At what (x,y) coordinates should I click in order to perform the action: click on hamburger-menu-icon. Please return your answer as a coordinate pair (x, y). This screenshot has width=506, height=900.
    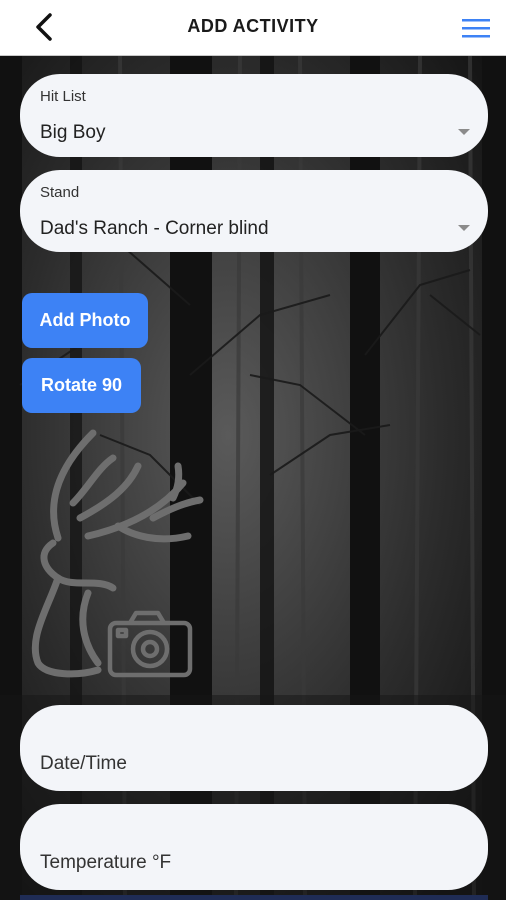
    Looking at the image, I should click on (476, 28).